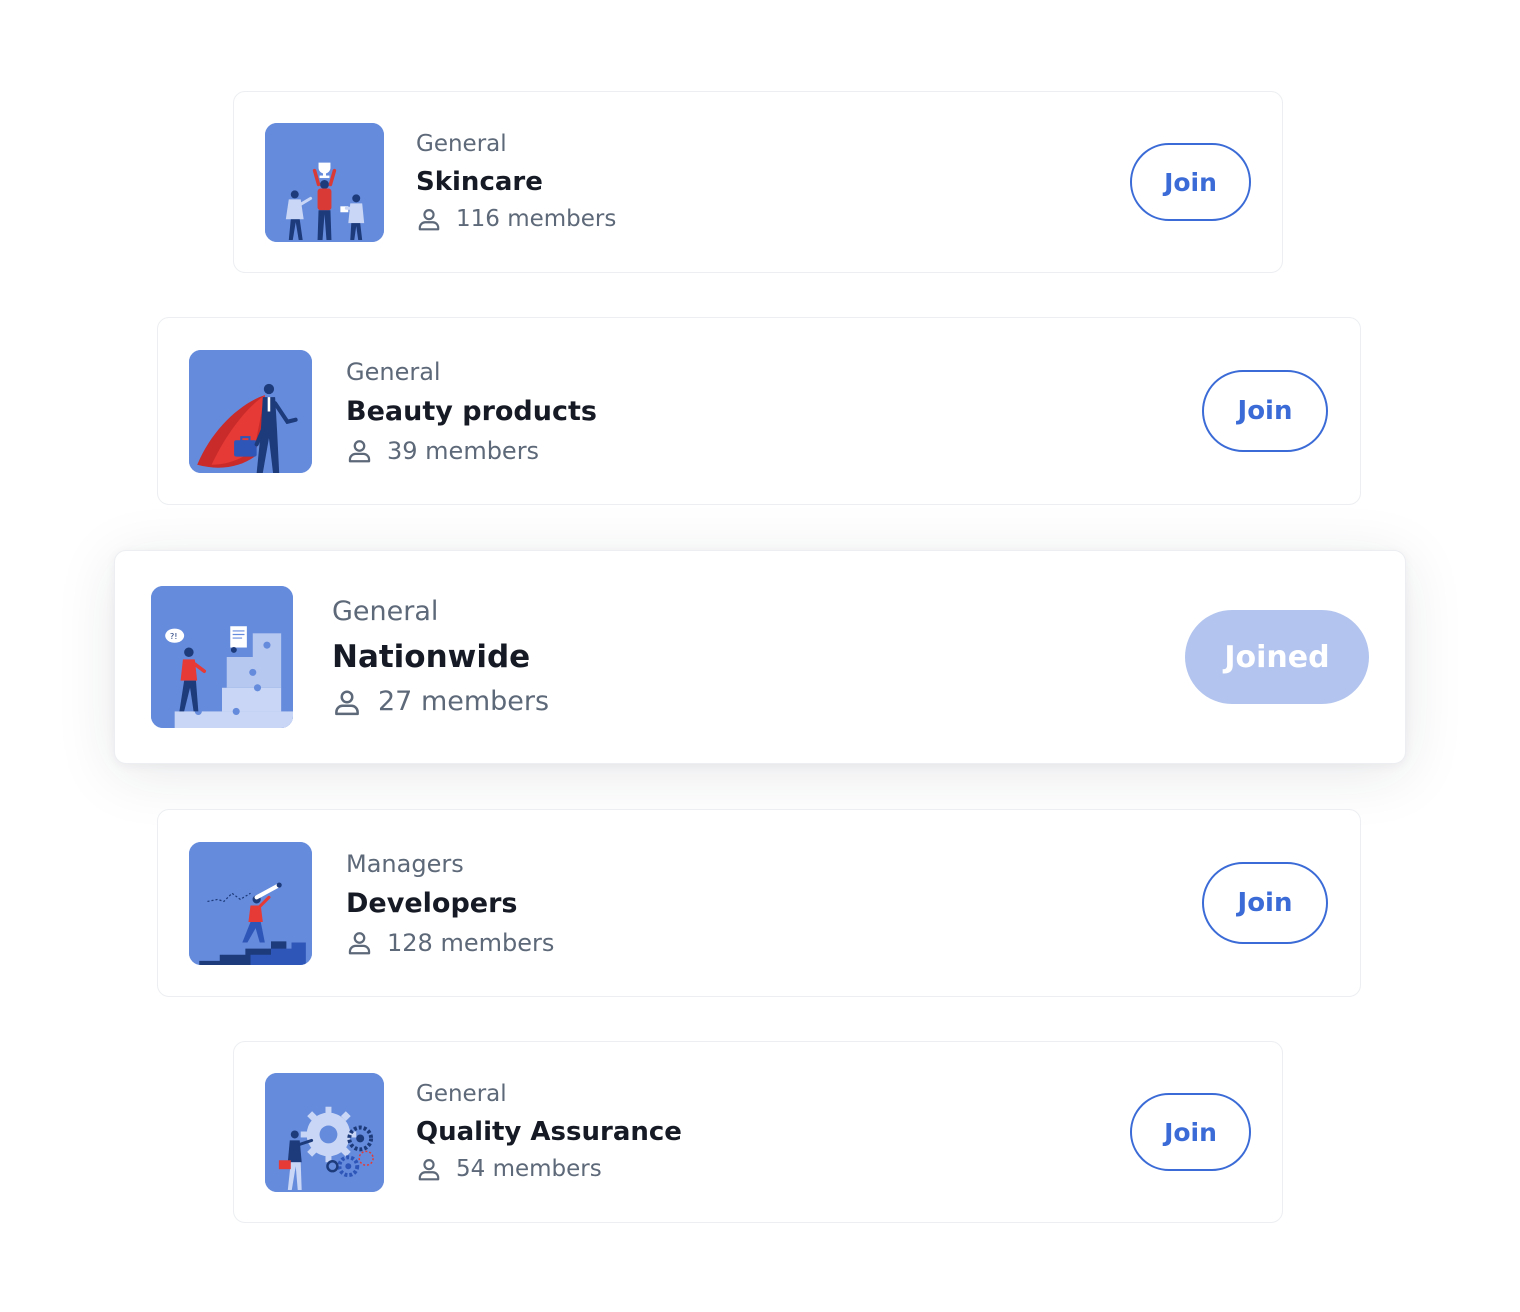 The height and width of the screenshot is (1312, 1520). Describe the element at coordinates (758, 702) in the screenshot. I see `member-count: 27 members` at that location.